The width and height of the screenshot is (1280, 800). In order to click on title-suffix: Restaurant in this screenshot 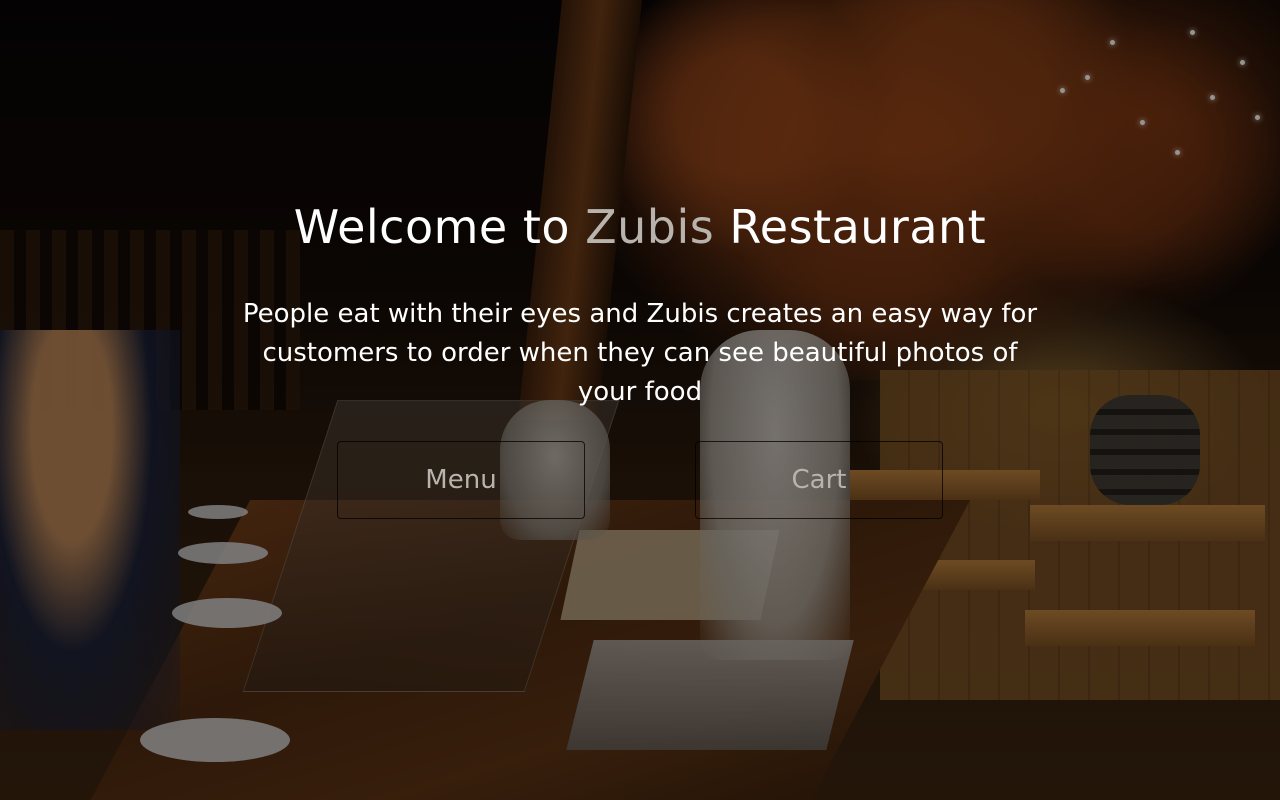, I will do `click(850, 227)`.